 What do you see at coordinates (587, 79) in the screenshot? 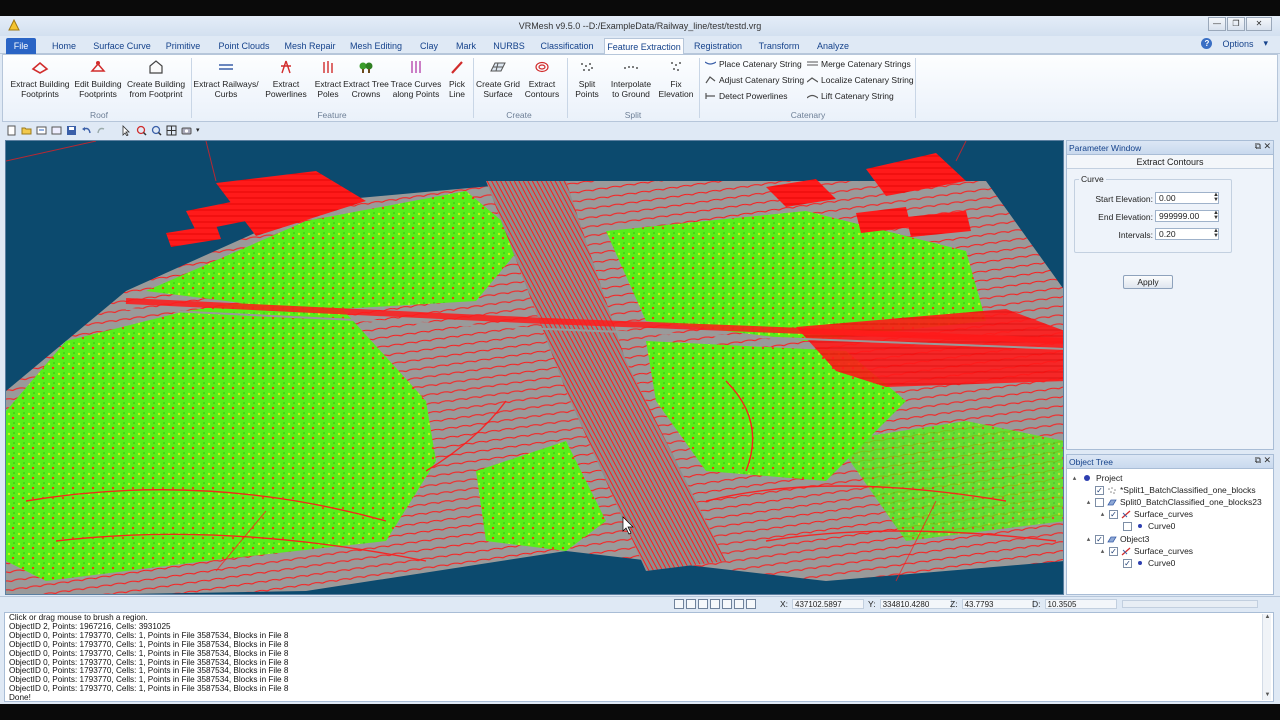
I see `split-points-button: Split Points` at bounding box center [587, 79].